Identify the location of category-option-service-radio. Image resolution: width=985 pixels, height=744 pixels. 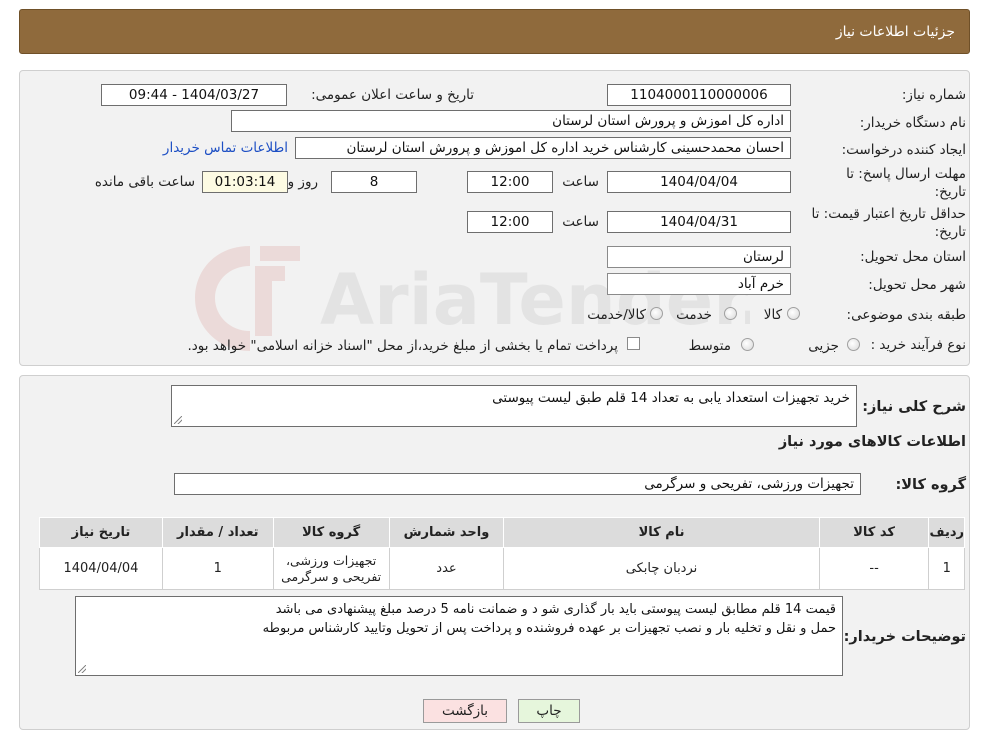
(730, 313).